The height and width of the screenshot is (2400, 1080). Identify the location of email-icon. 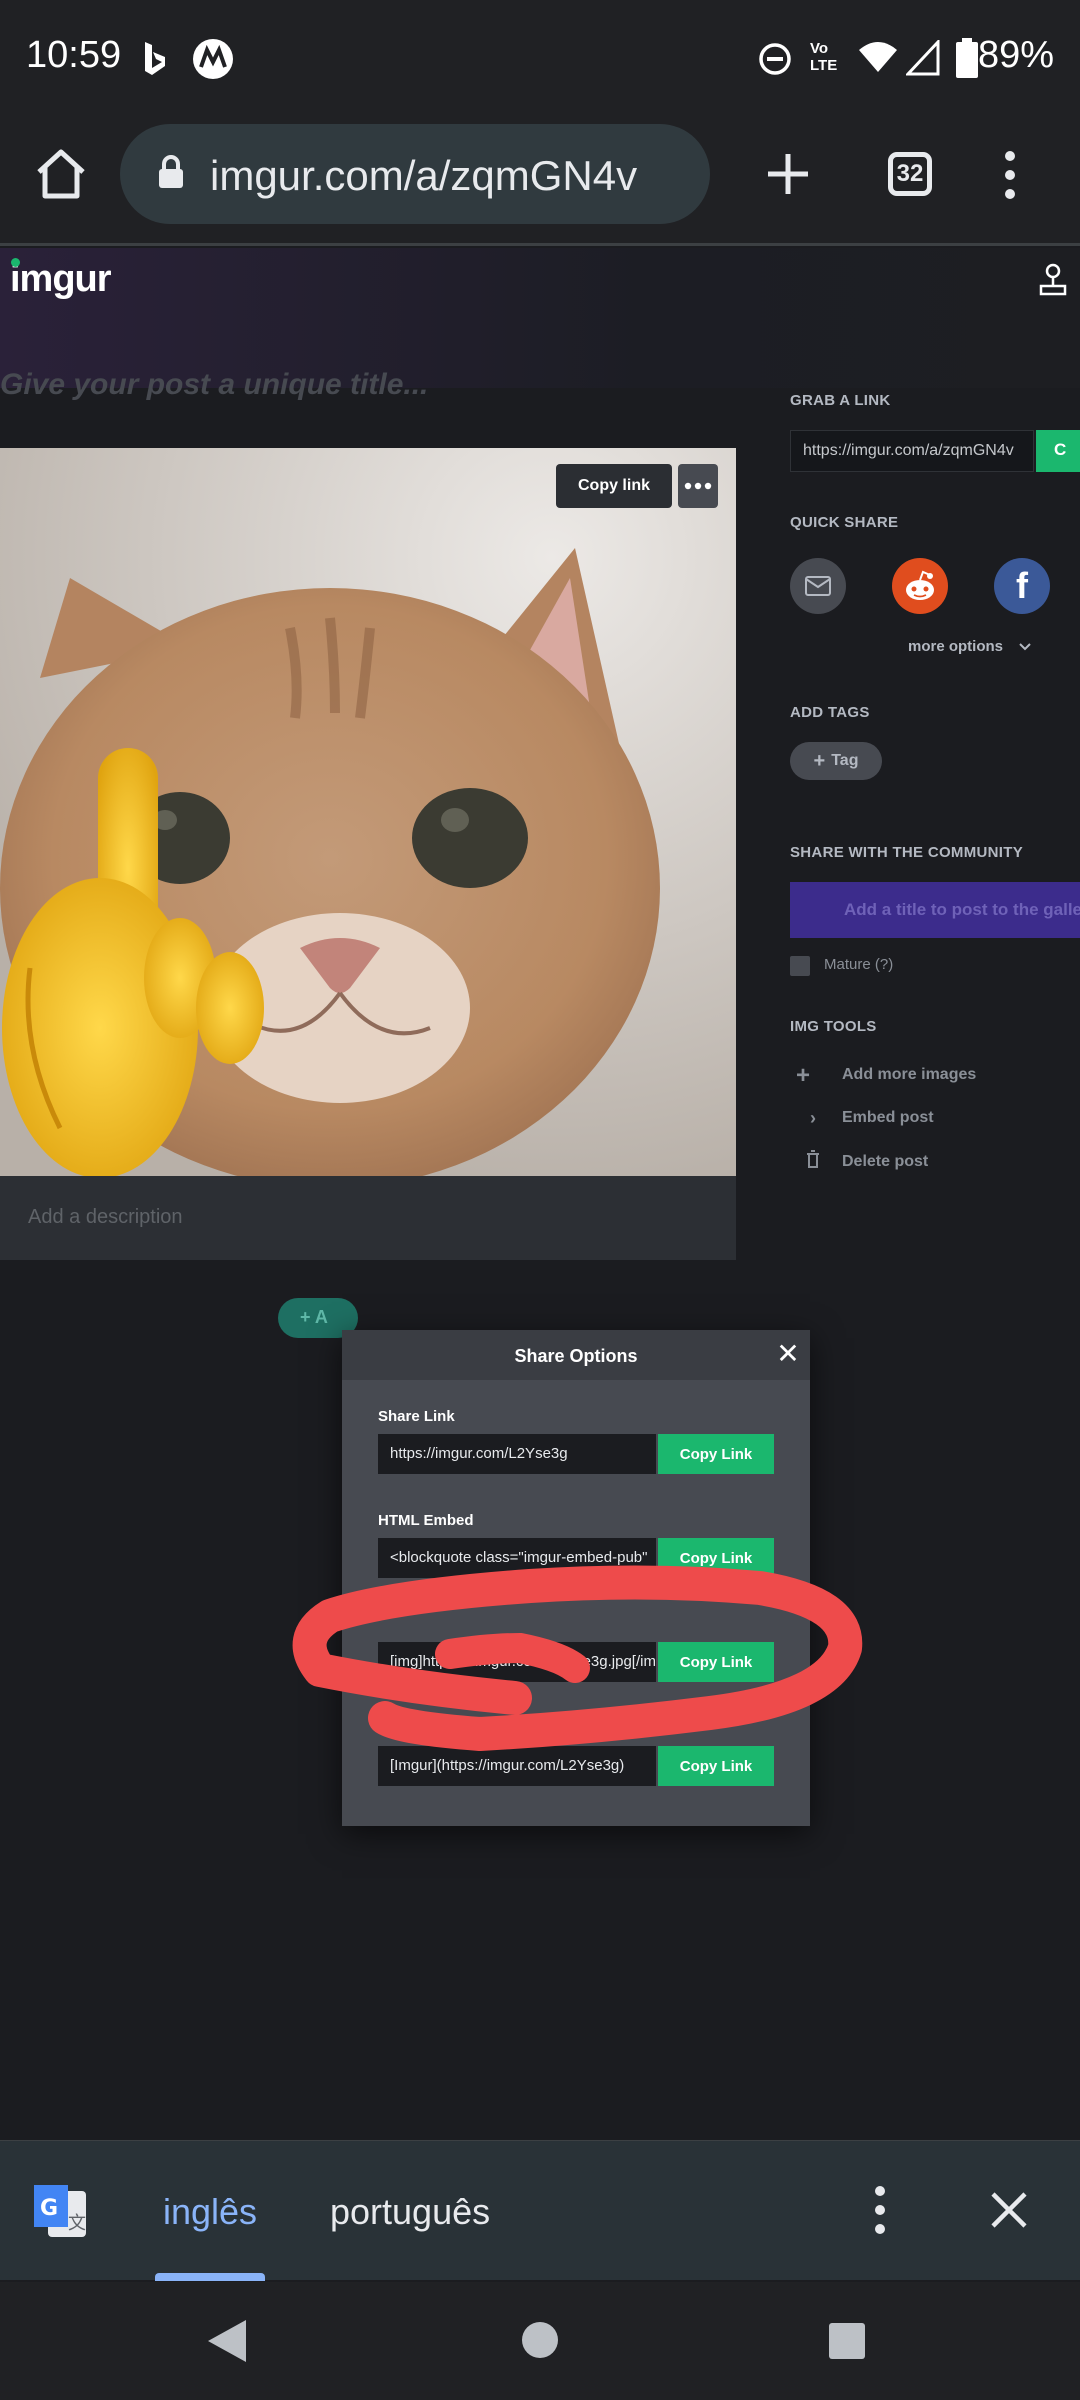
(818, 586).